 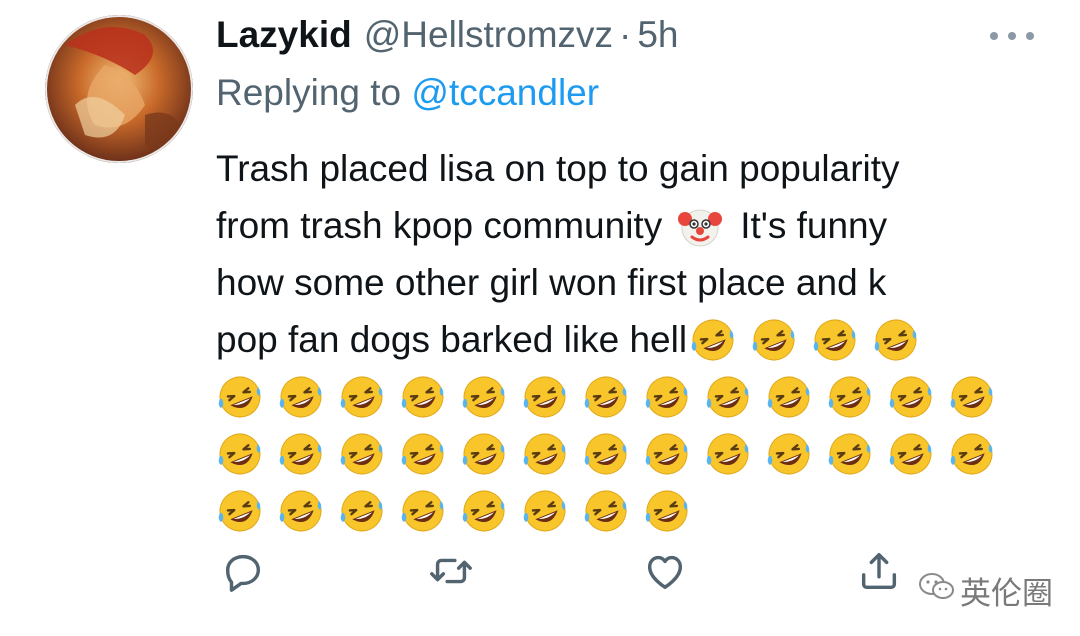 I want to click on text-line: pop fan dogs barked like hell, so click(x=631, y=339).